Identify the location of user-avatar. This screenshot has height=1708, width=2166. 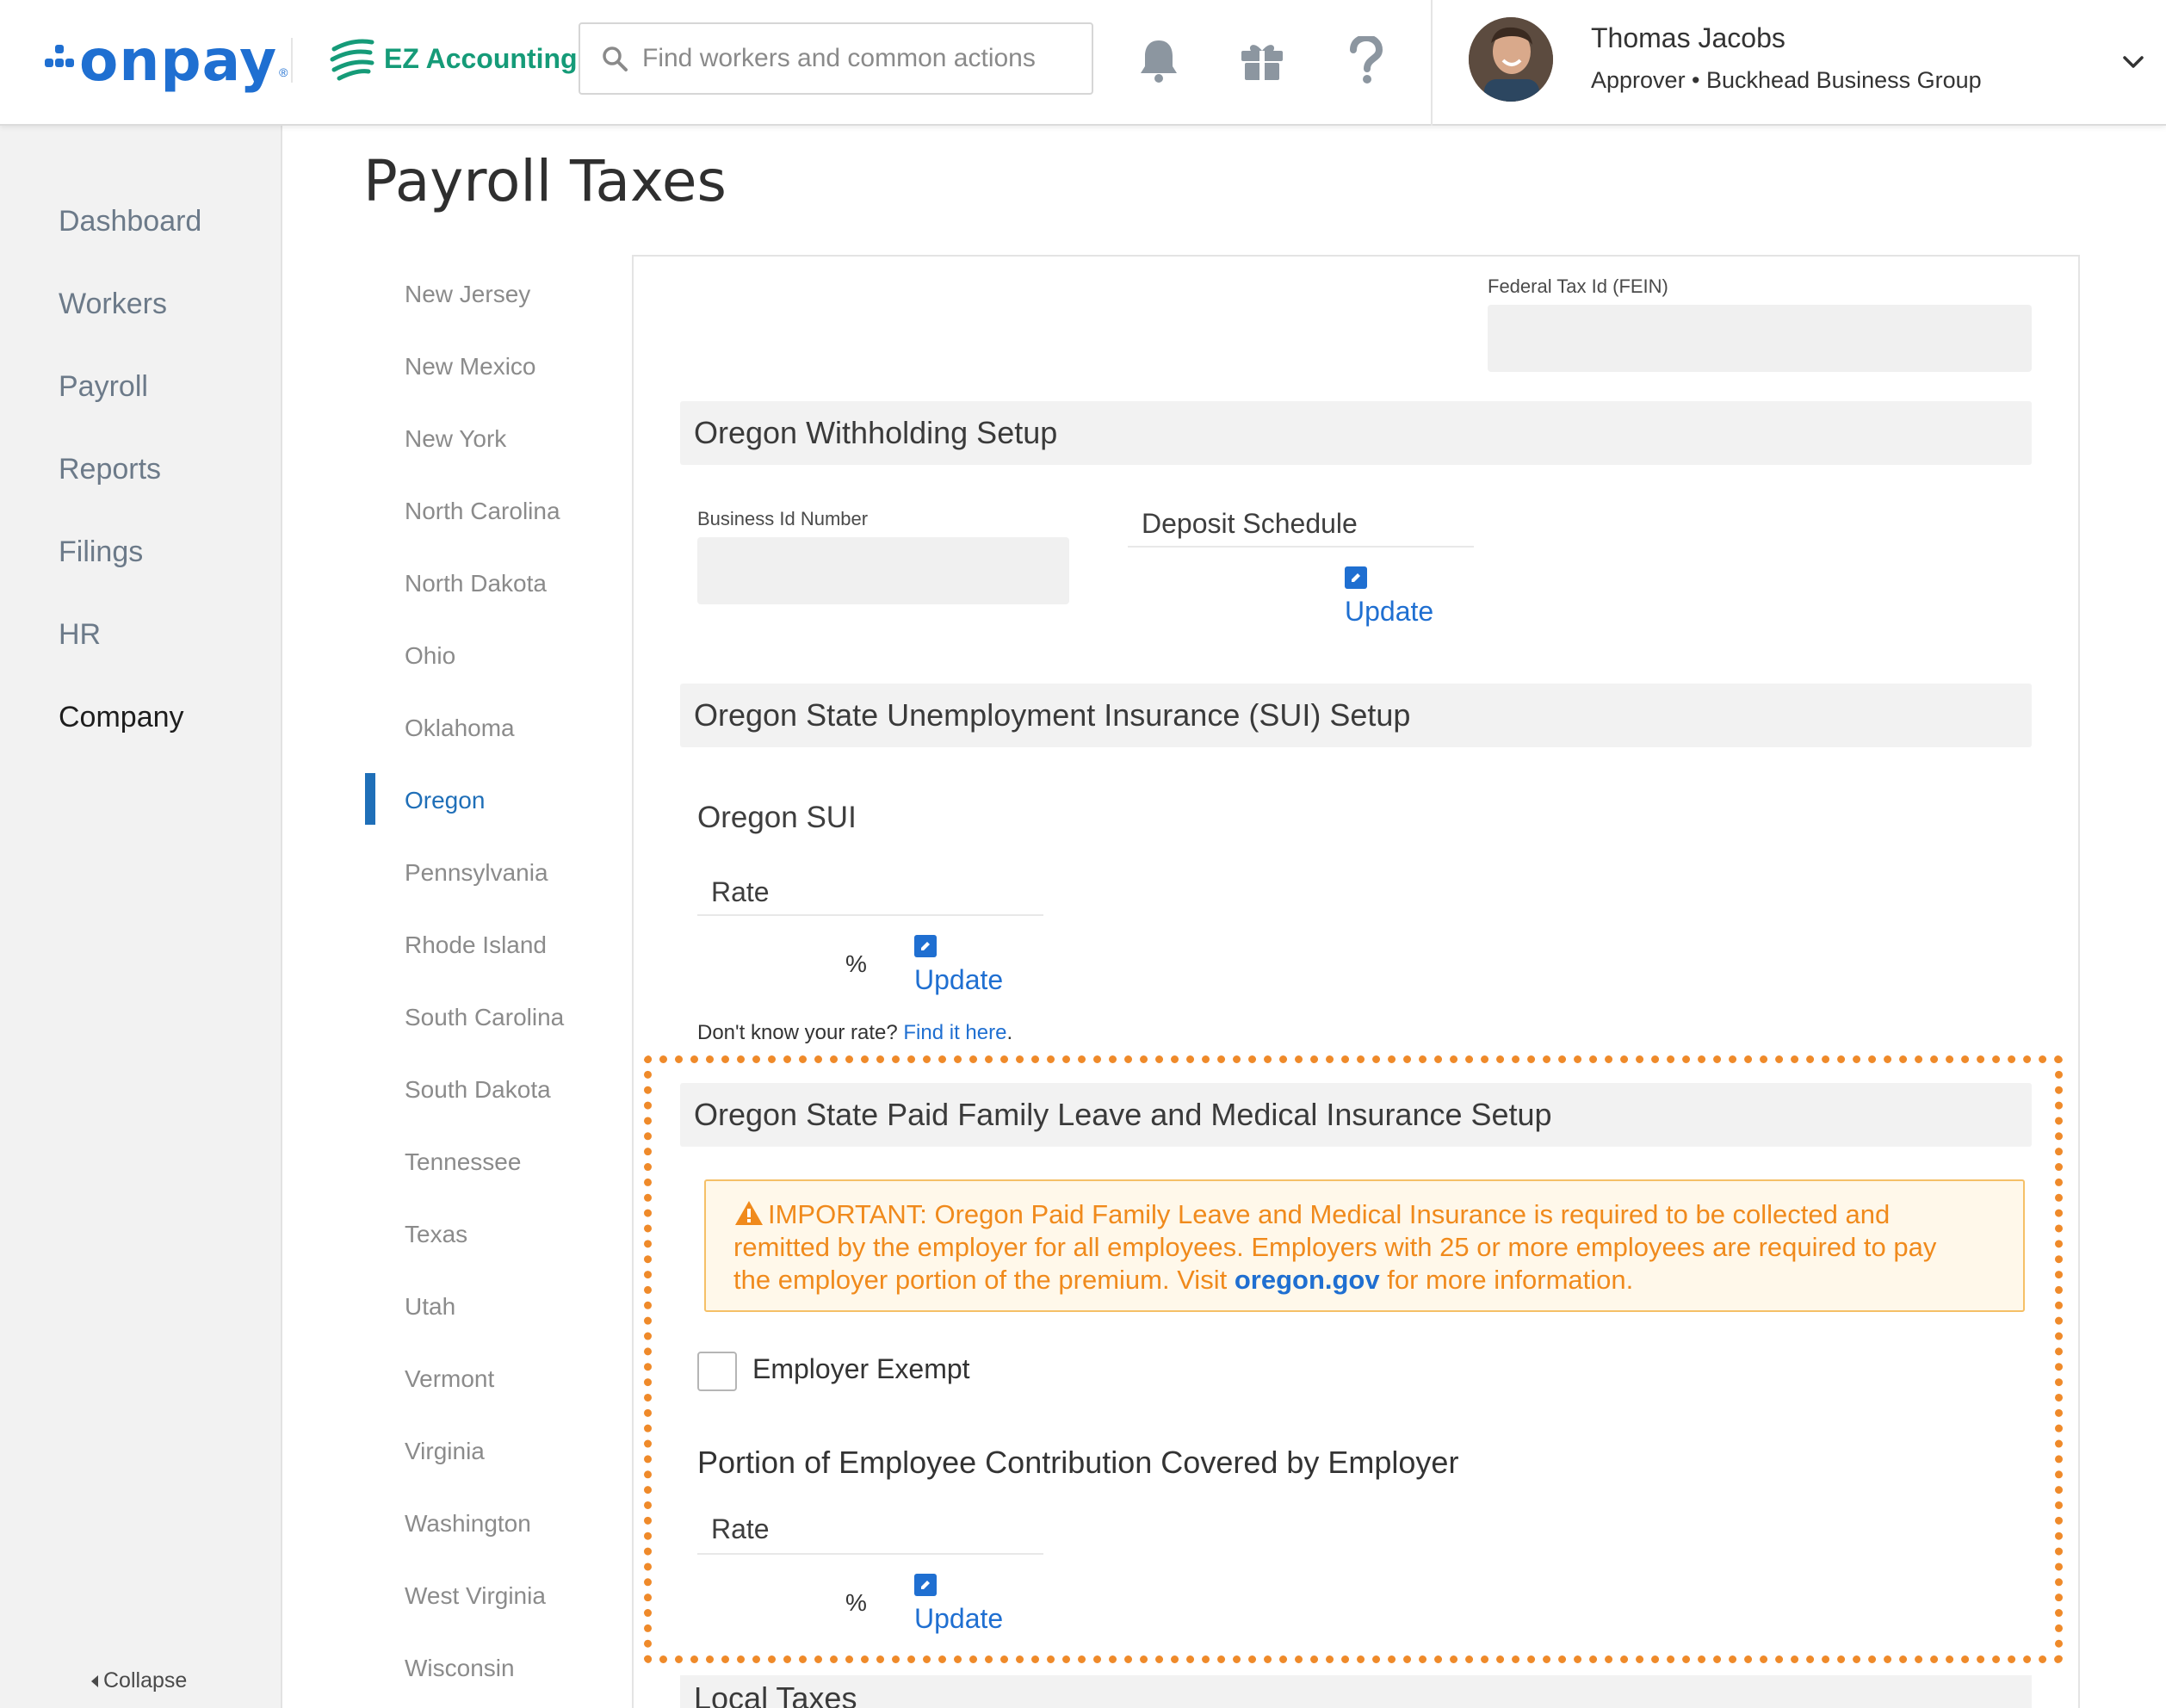
(1511, 59).